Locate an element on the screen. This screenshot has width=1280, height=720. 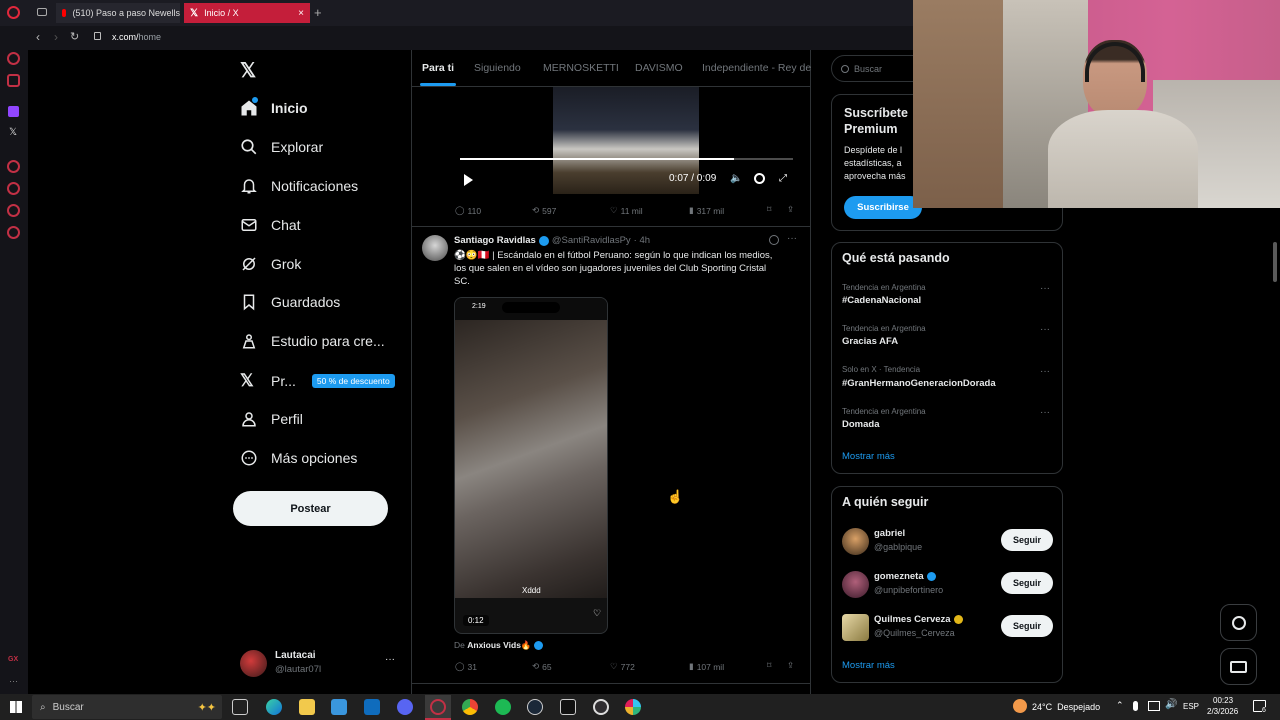
sidebar-clock-icon is located at coordinates (13, 188).